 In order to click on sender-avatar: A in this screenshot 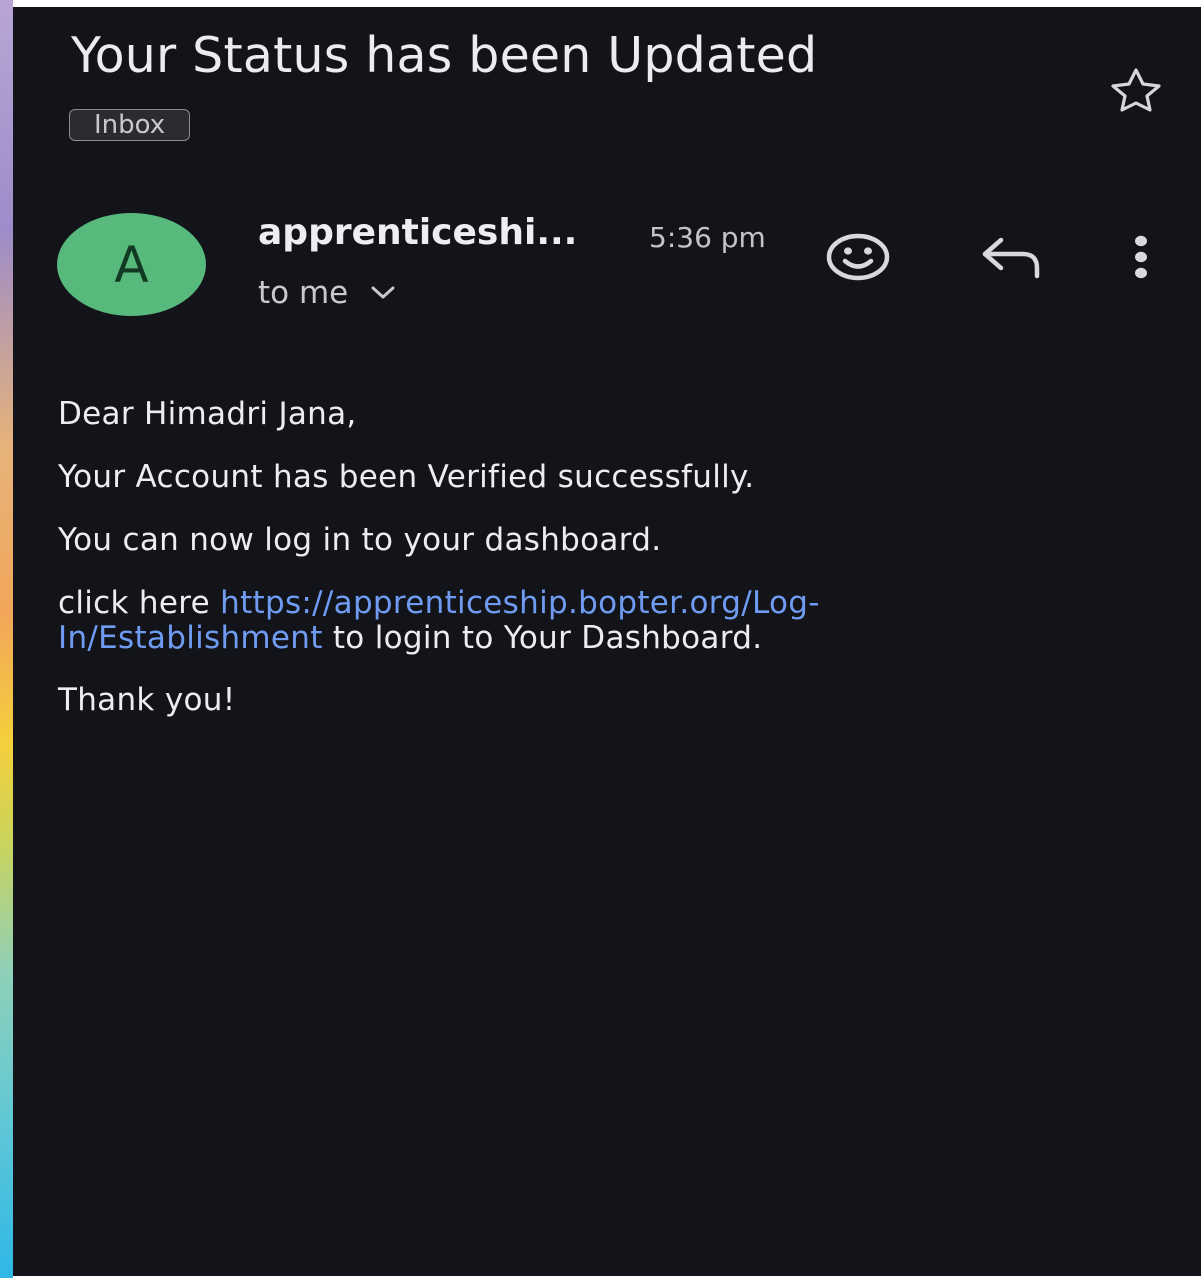, I will do `click(131, 264)`.